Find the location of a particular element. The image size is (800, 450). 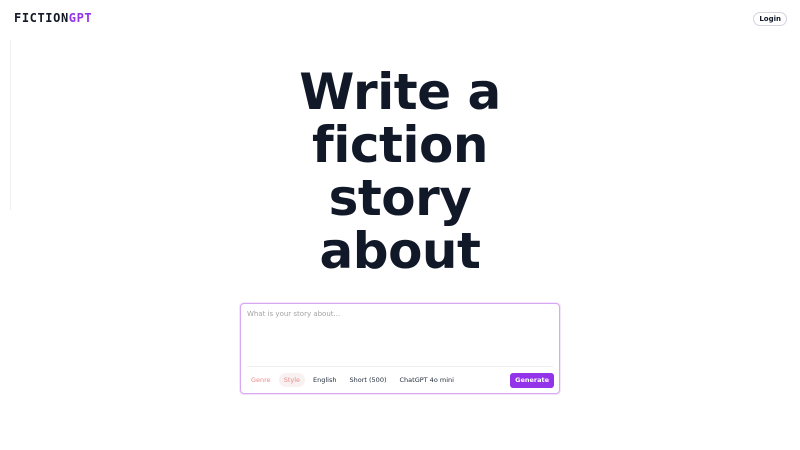

story-prompt-input is located at coordinates (400, 336).